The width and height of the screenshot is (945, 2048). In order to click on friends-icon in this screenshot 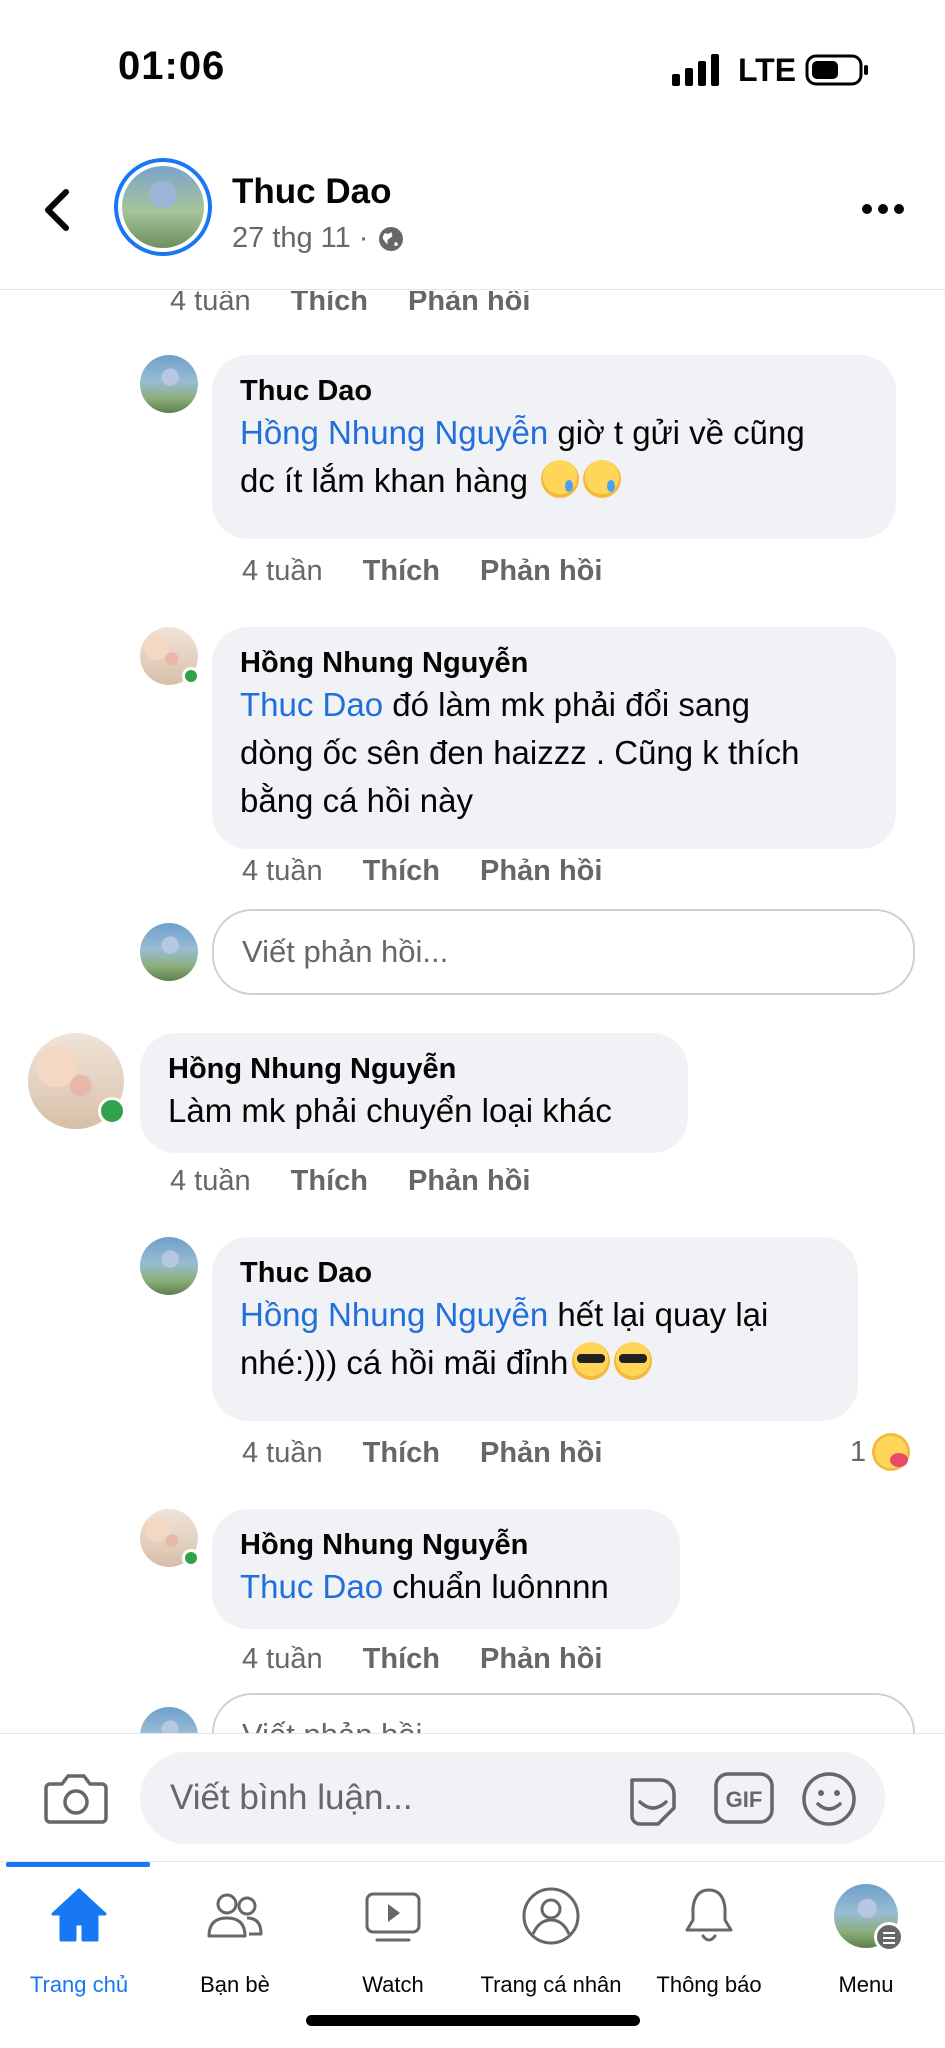, I will do `click(235, 1915)`.